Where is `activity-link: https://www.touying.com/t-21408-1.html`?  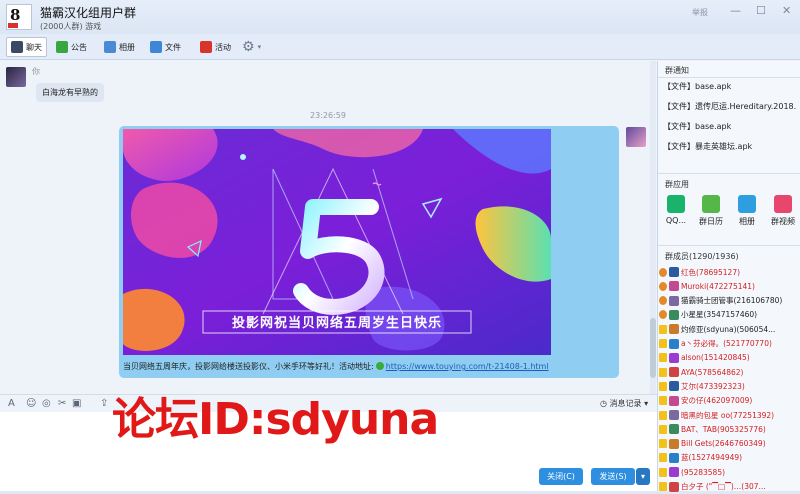 activity-link: https://www.touying.com/t-21408-1.html is located at coordinates (467, 366).